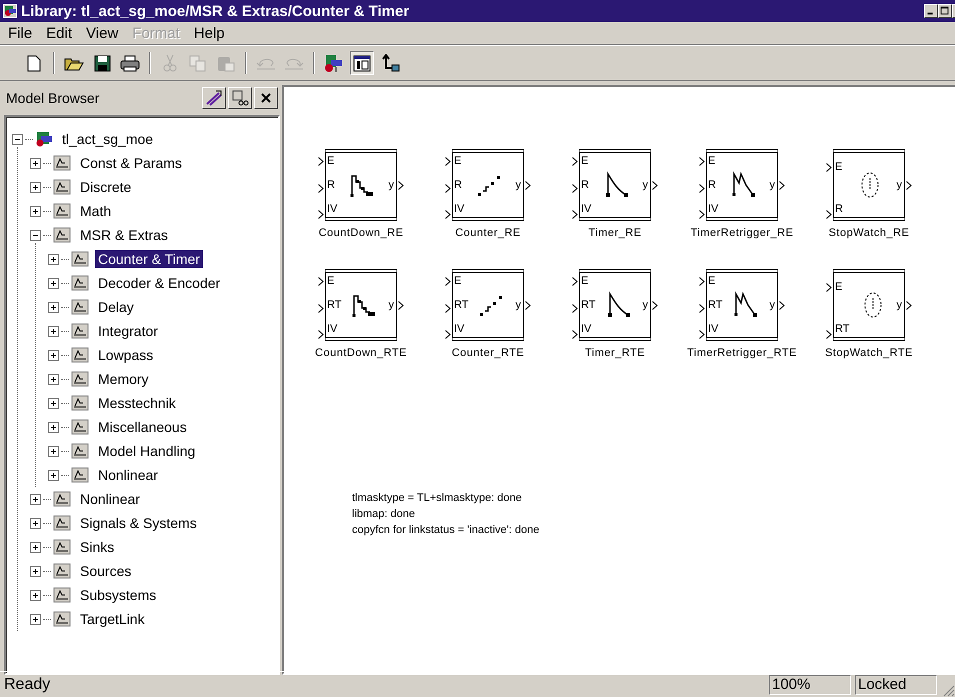 This screenshot has height=697, width=955. I want to click on tree-item: Const & Params, so click(131, 163).